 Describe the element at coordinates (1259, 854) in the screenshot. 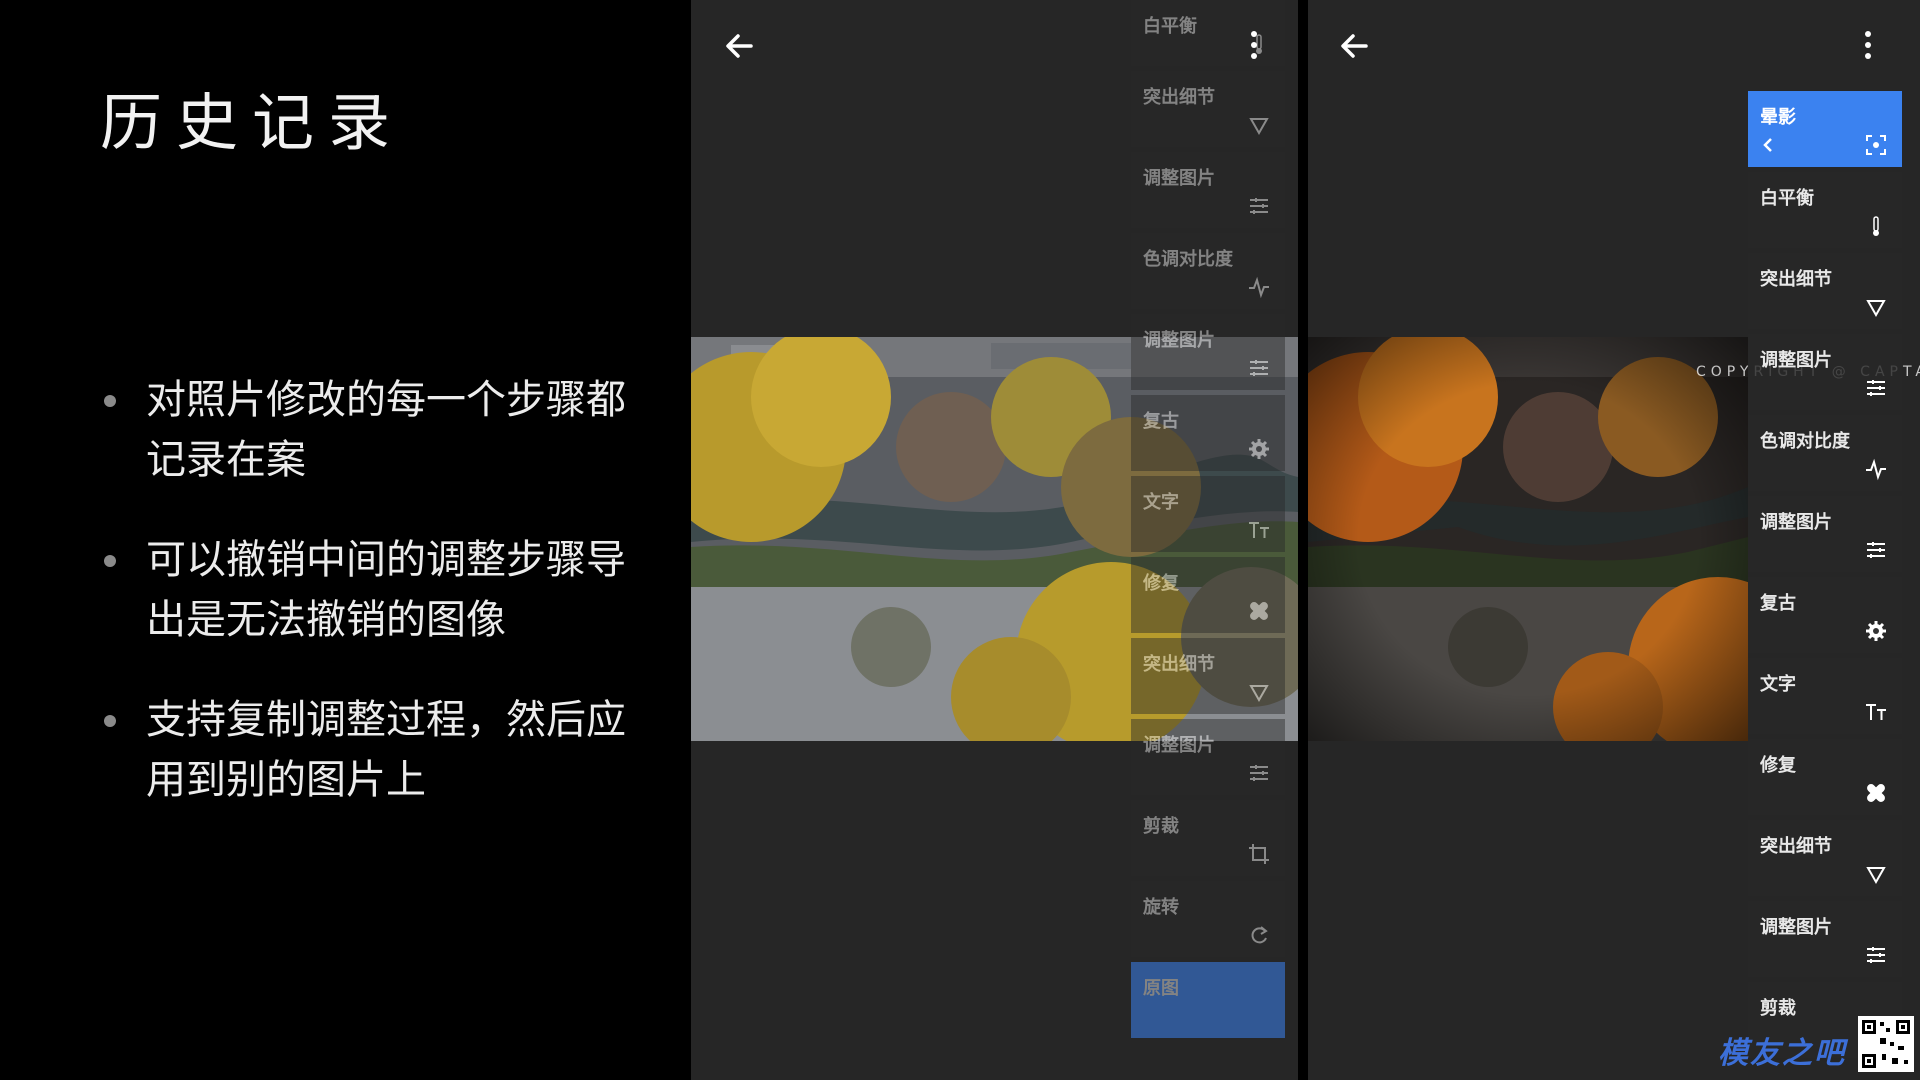

I see `crop-icon` at that location.